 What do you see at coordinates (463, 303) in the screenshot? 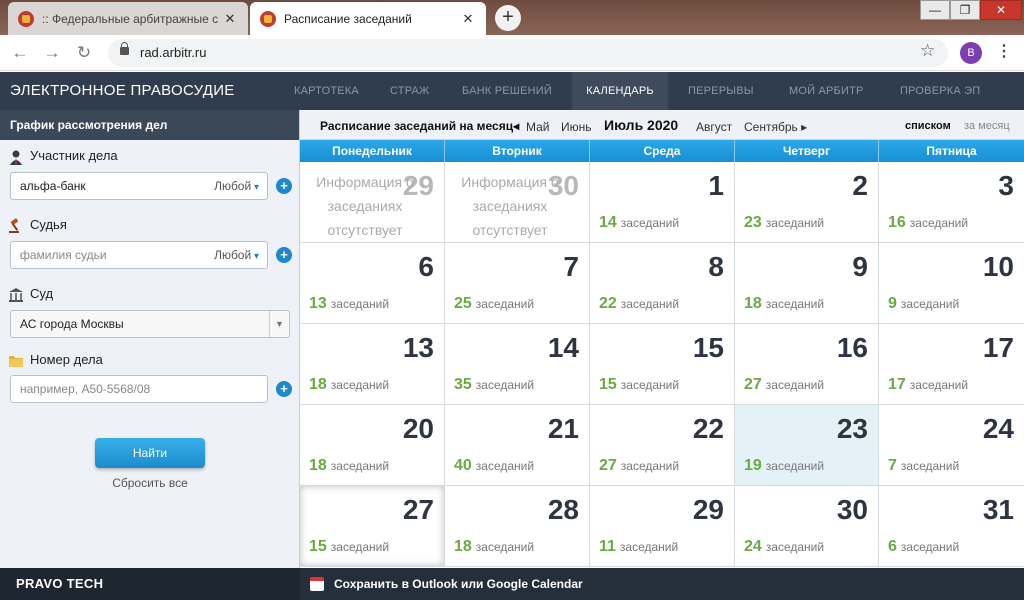
I see `session-count-number: 25` at bounding box center [463, 303].